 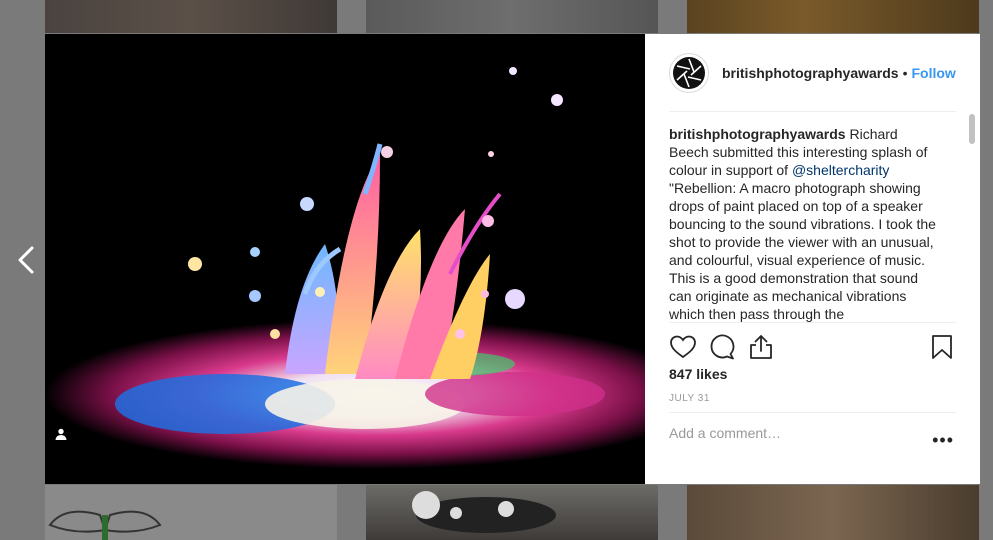 I want to click on comment-area: •••, so click(x=812, y=440).